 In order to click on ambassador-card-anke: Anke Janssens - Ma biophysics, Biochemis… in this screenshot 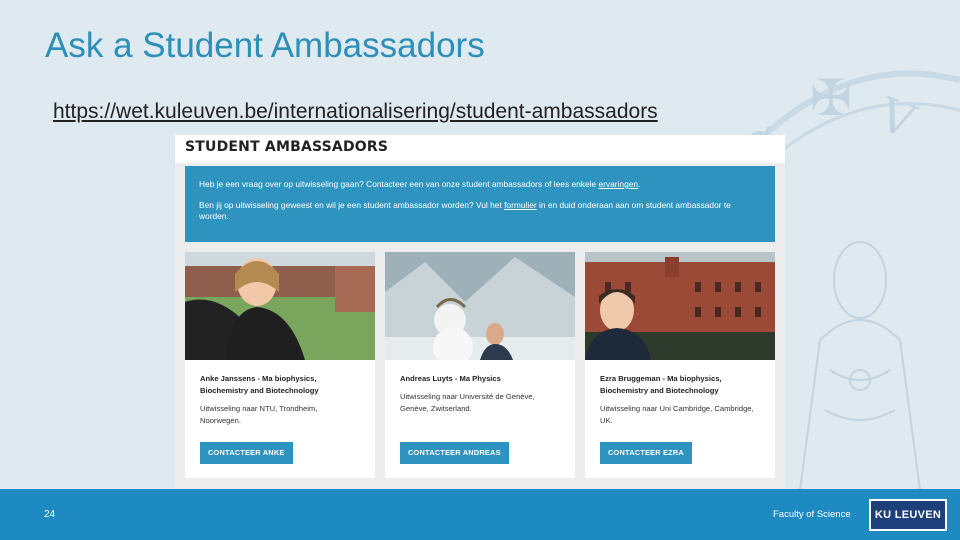, I will do `click(280, 365)`.